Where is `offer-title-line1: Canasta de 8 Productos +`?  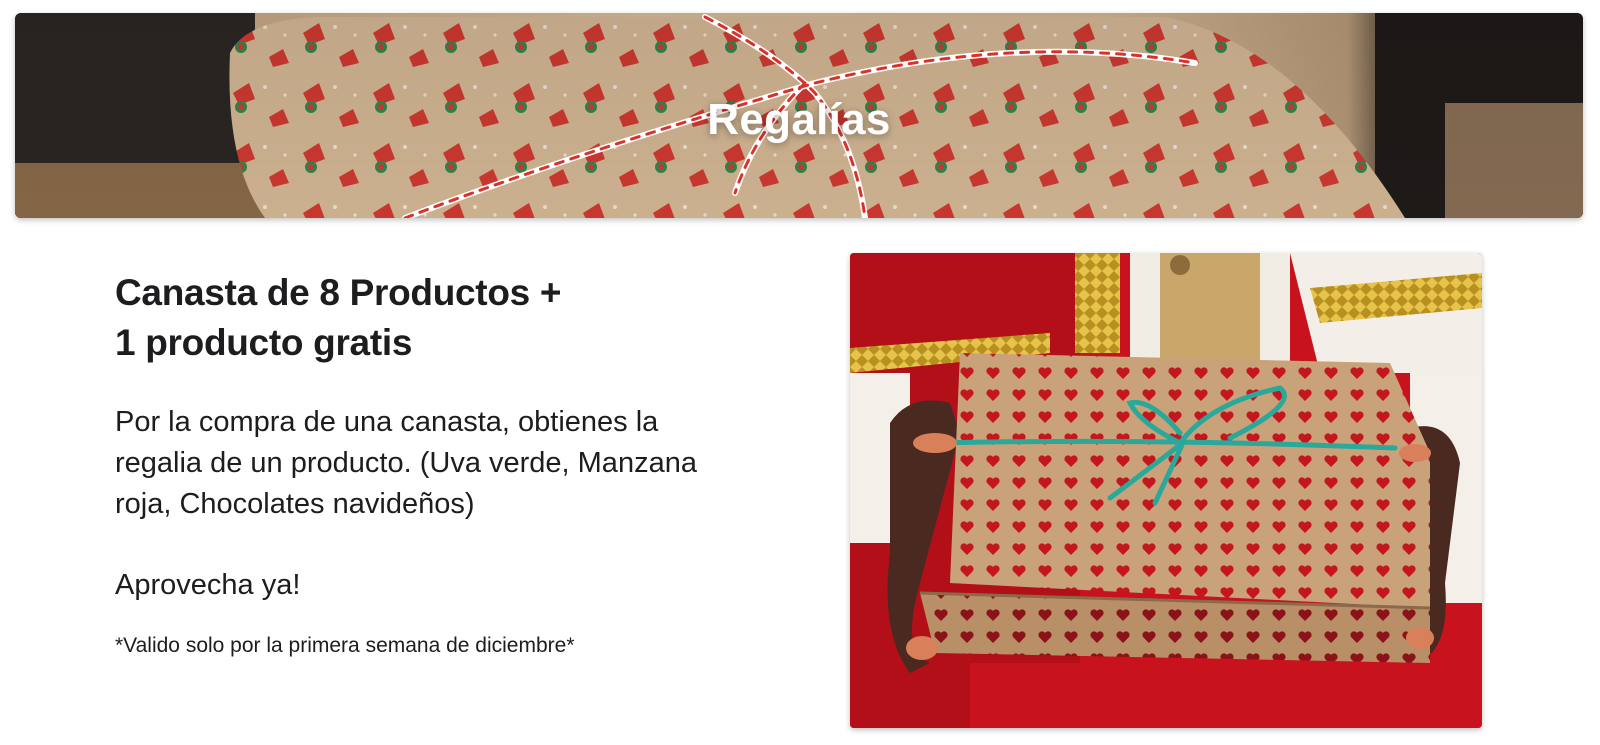 offer-title-line1: Canasta de 8 Productos + is located at coordinates (338, 292).